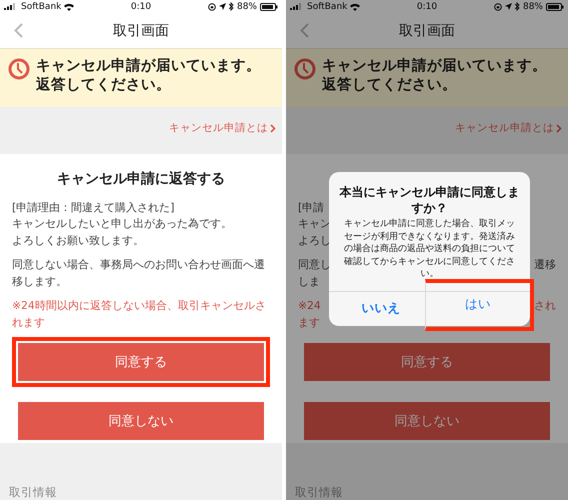  What do you see at coordinates (545, 306) in the screenshot?
I see `body-text: され` at bounding box center [545, 306].